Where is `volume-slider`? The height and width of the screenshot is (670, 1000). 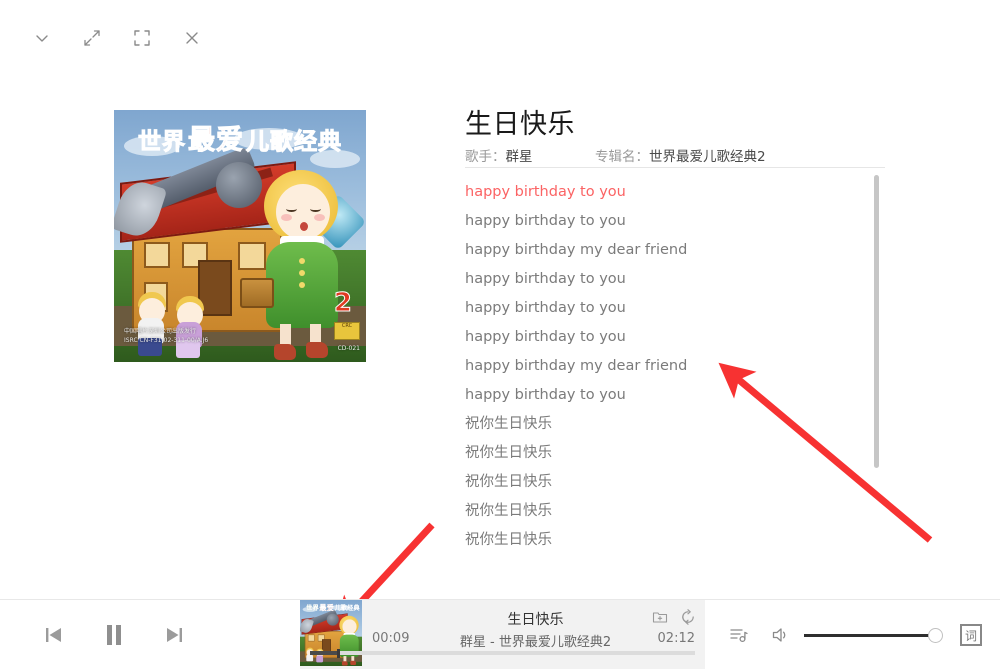
volume-slider is located at coordinates (874, 635).